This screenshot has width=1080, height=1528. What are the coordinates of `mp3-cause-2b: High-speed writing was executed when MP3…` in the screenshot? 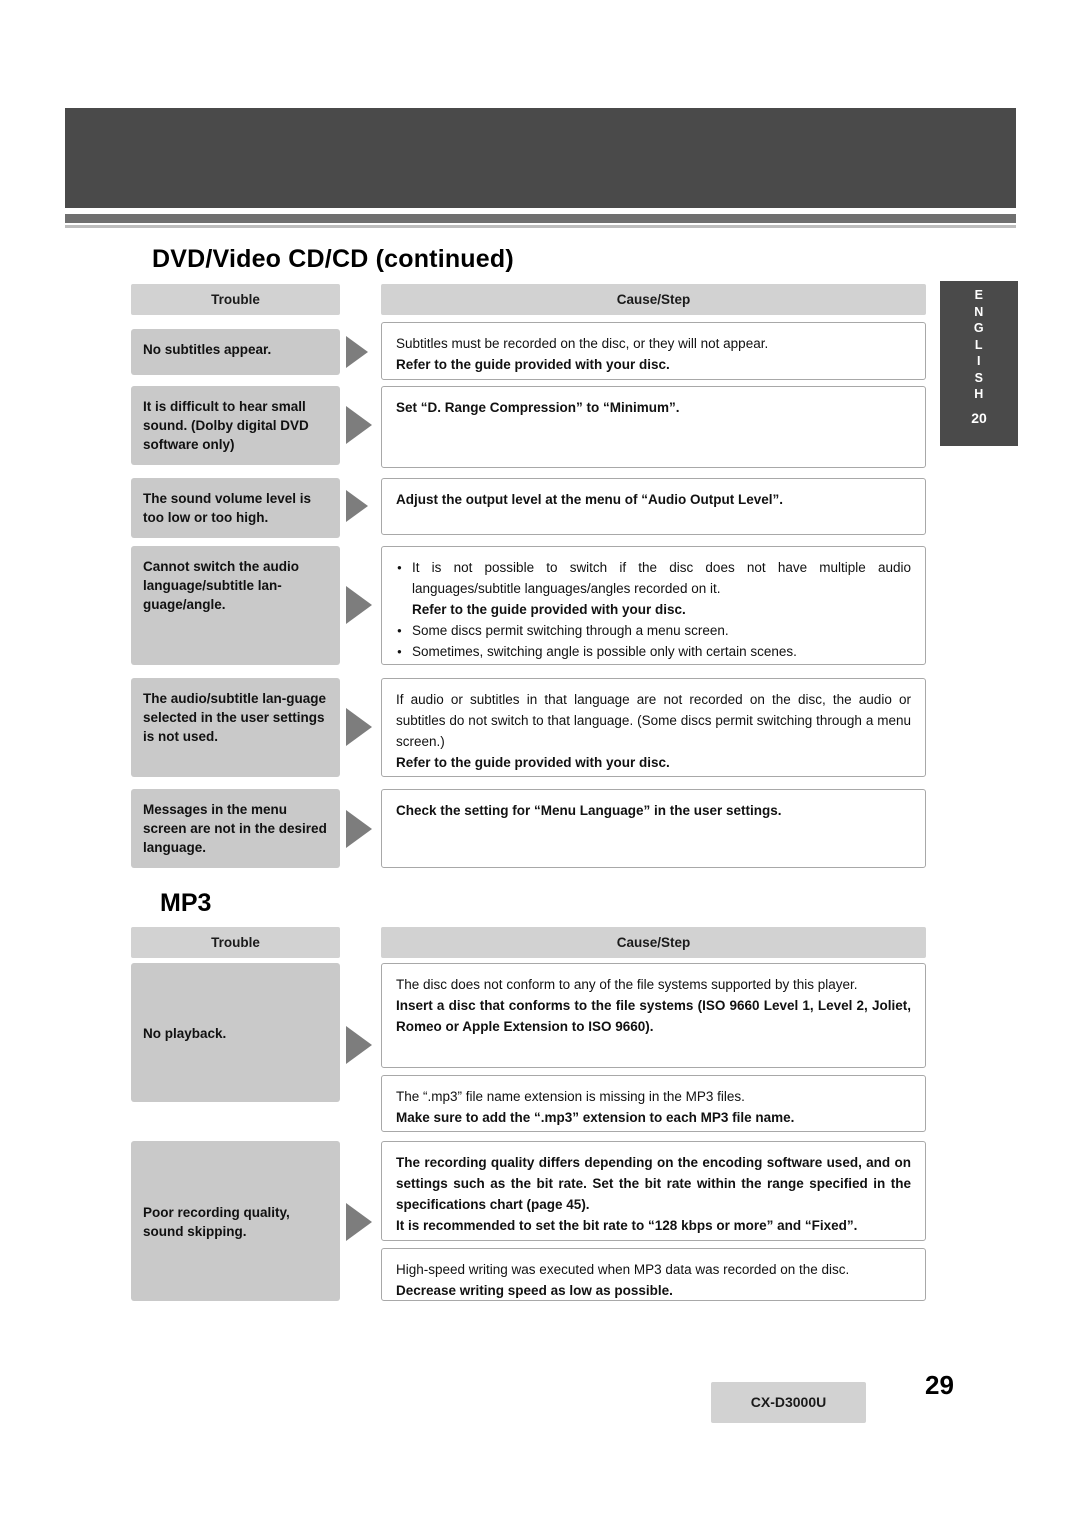 It's located at (653, 1274).